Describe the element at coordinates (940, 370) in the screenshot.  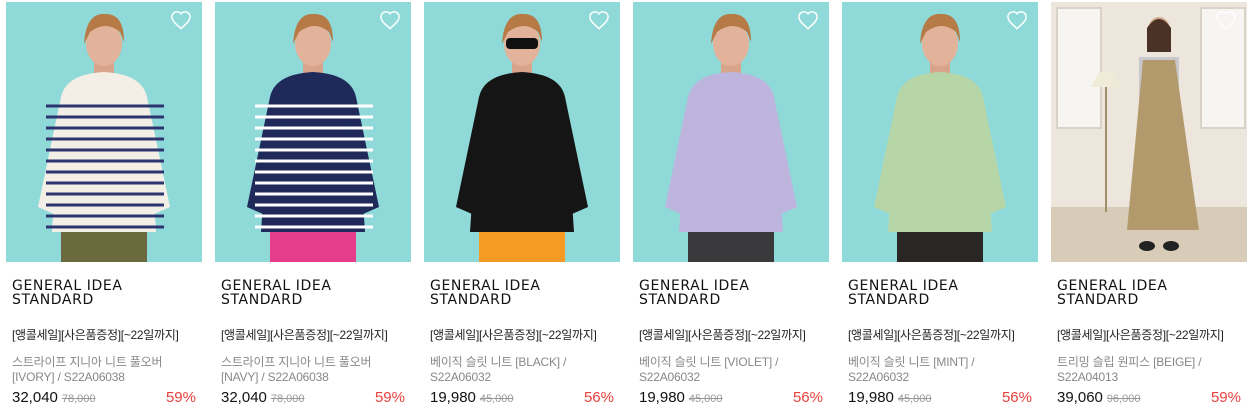
I see `product-name: 베이직 슬릿 니트 [MINT] / S22A06032` at that location.